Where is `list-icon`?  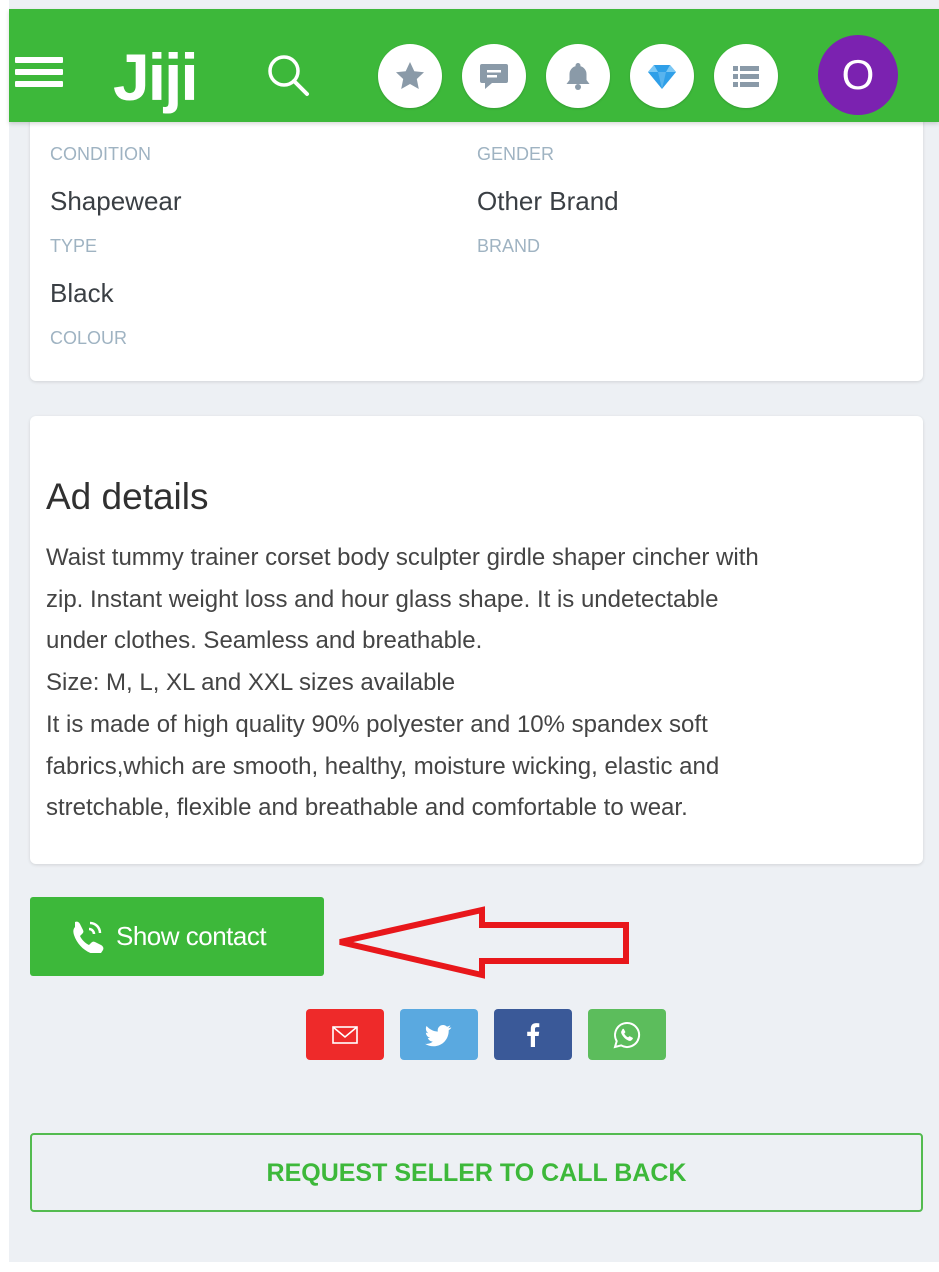 list-icon is located at coordinates (746, 76).